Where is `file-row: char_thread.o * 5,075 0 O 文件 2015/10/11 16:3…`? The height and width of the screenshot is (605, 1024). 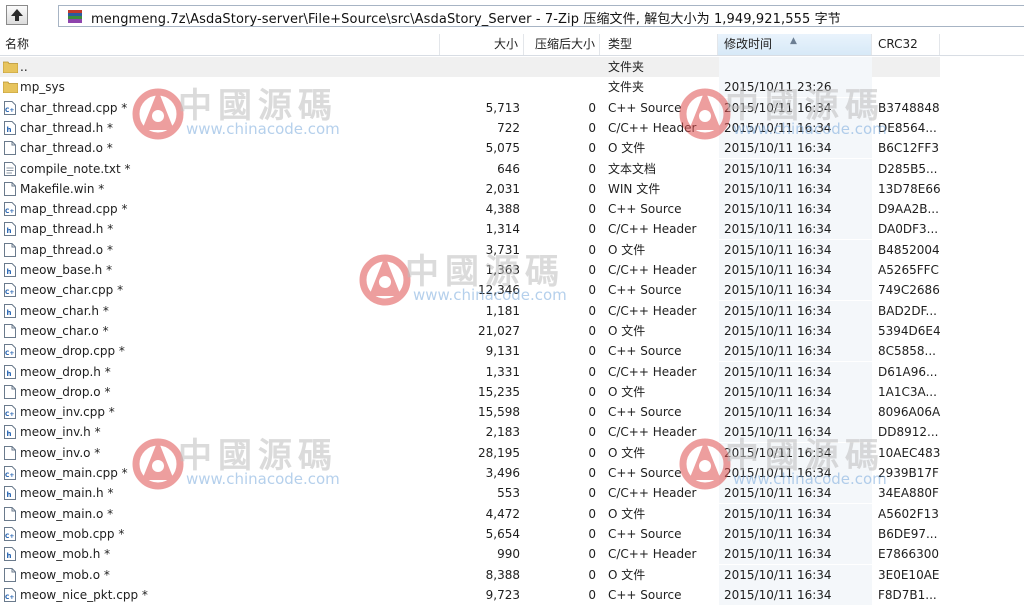
file-row: char_thread.o * 5,075 0 O 文件 2015/10/11 16:3… is located at coordinates (470, 148).